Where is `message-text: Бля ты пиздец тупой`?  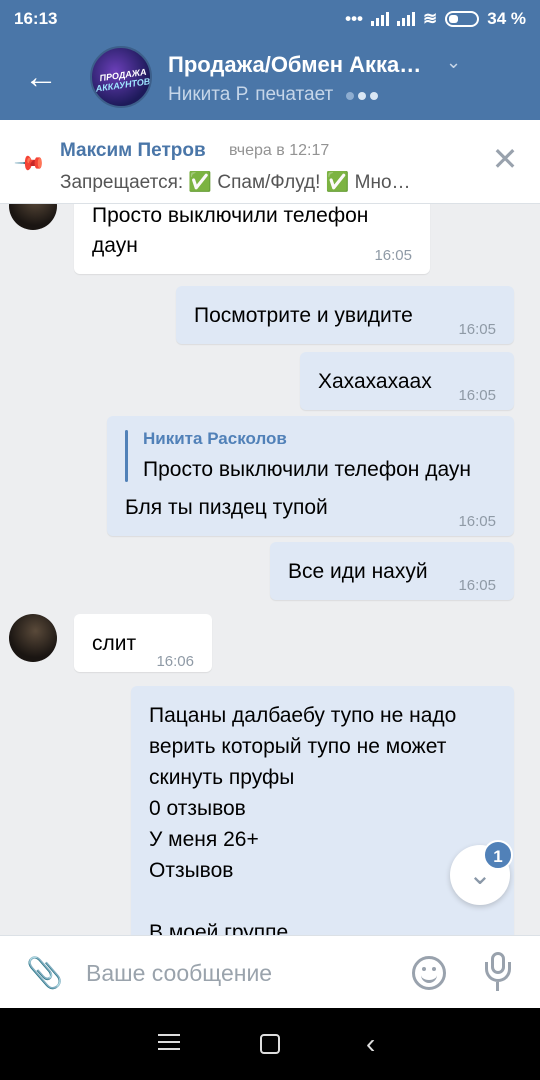
message-text: Бля ты пиздец тупой is located at coordinates (226, 507).